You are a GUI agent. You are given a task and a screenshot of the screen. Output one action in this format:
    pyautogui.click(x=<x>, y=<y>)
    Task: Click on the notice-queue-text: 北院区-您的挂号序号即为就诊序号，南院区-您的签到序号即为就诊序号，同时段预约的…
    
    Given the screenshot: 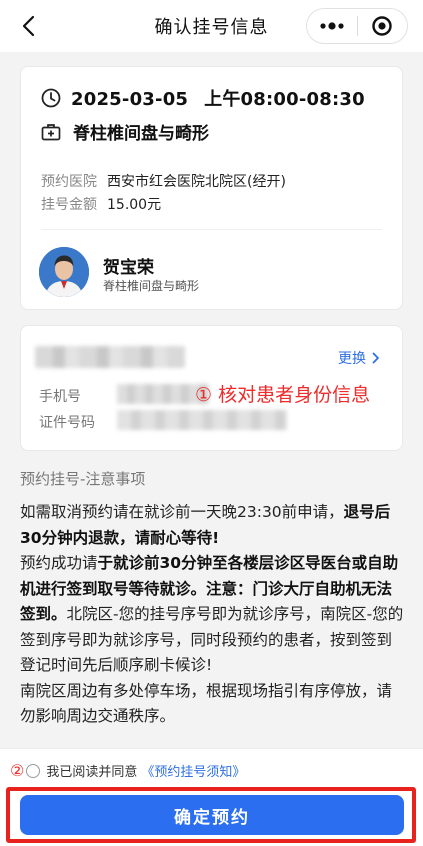 What is the action you would take?
    pyautogui.click(x=212, y=639)
    